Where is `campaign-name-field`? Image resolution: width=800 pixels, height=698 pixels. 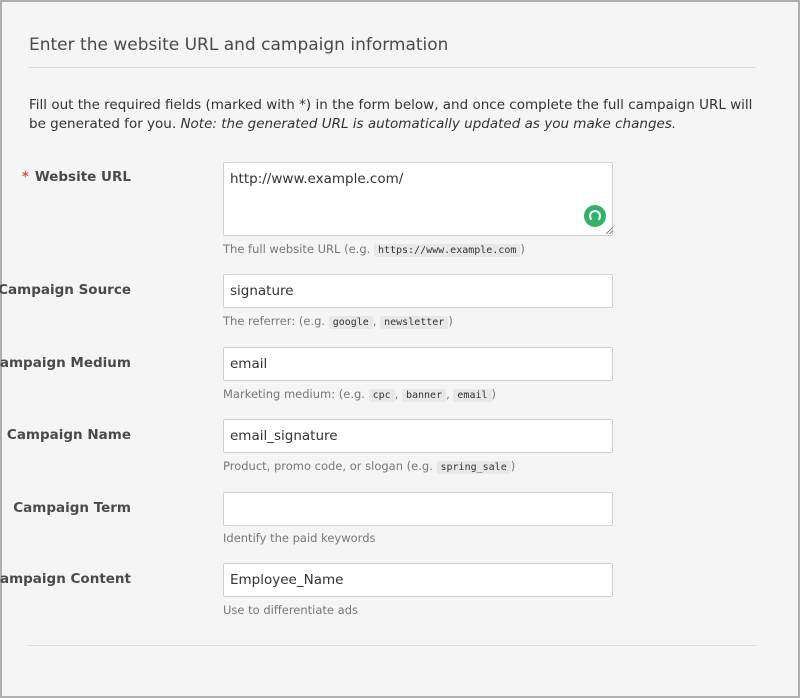 campaign-name-field is located at coordinates (418, 436).